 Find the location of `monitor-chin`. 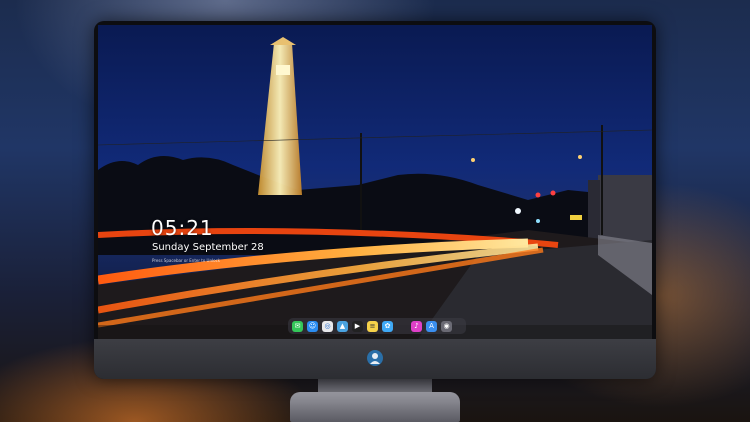

monitor-chin is located at coordinates (375, 359).